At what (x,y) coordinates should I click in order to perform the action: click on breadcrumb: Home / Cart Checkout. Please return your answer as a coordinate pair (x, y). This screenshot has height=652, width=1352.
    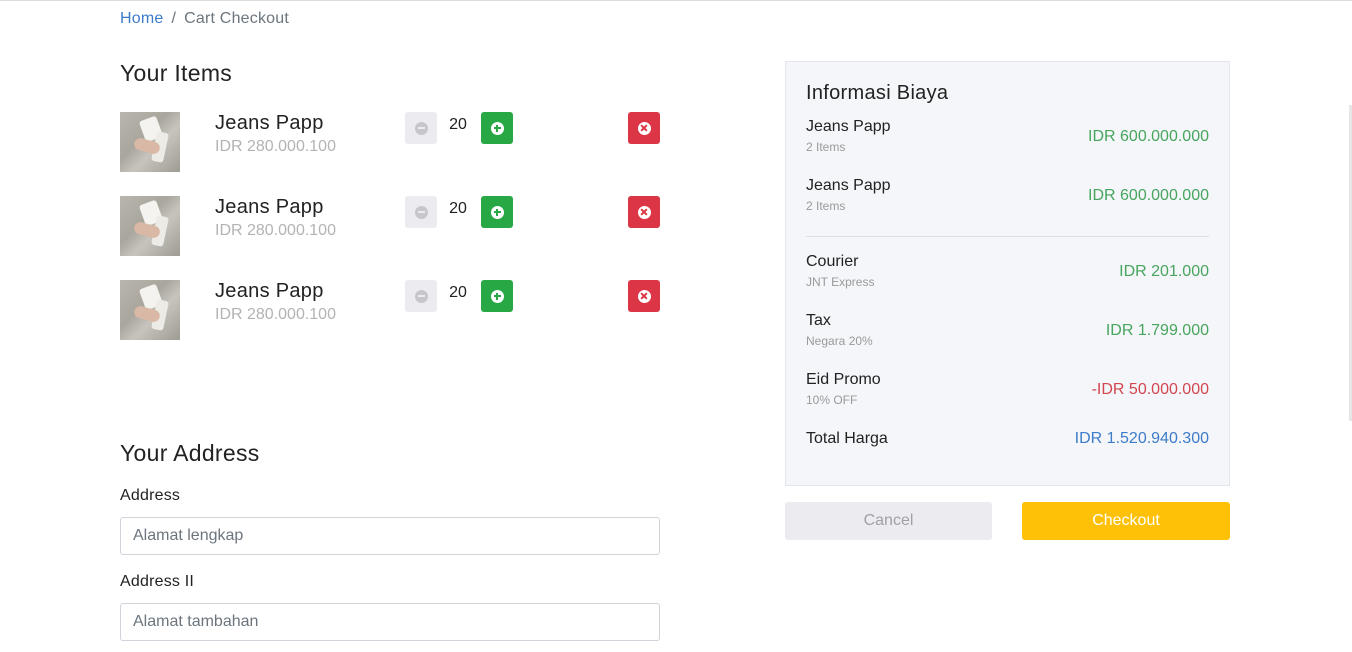
    Looking at the image, I should click on (204, 19).